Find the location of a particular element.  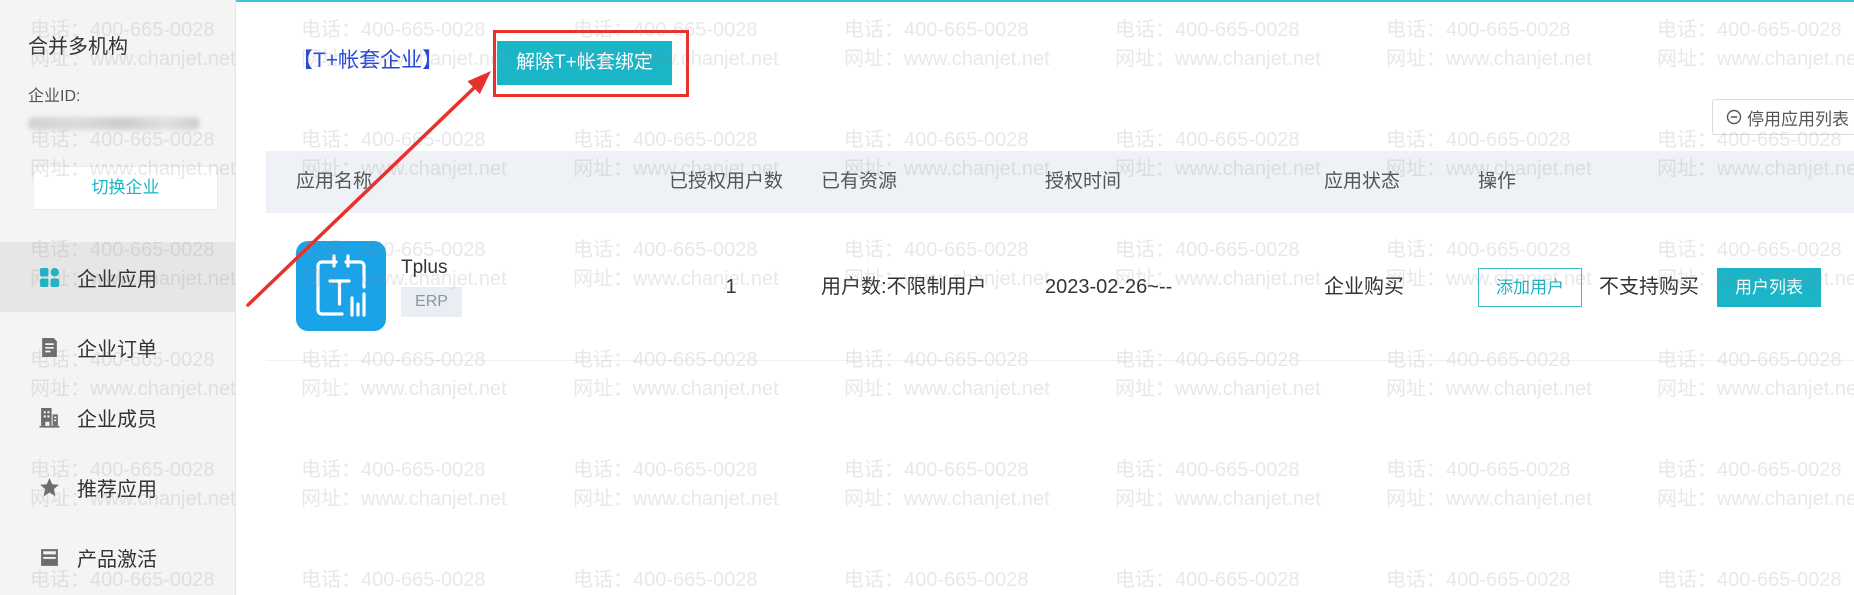

sidebar-item-label: 推荐应用 is located at coordinates (117, 489).